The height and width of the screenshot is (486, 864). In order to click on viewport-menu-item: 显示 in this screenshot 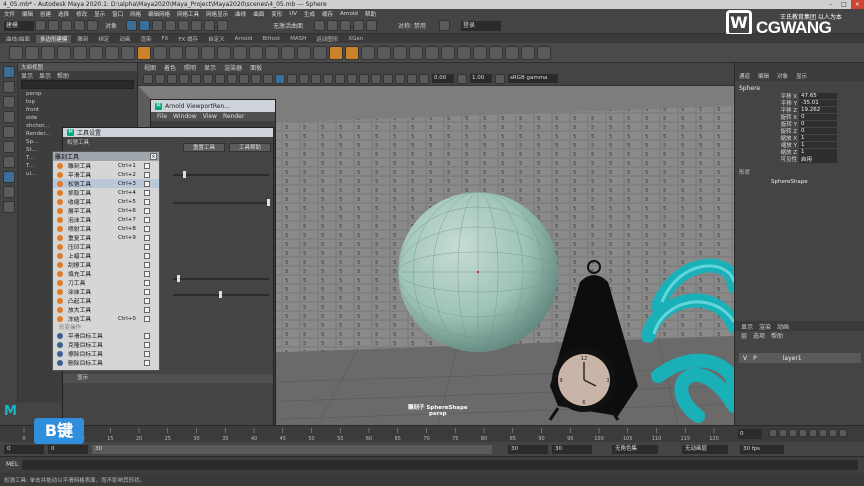, I will do `click(210, 67)`.